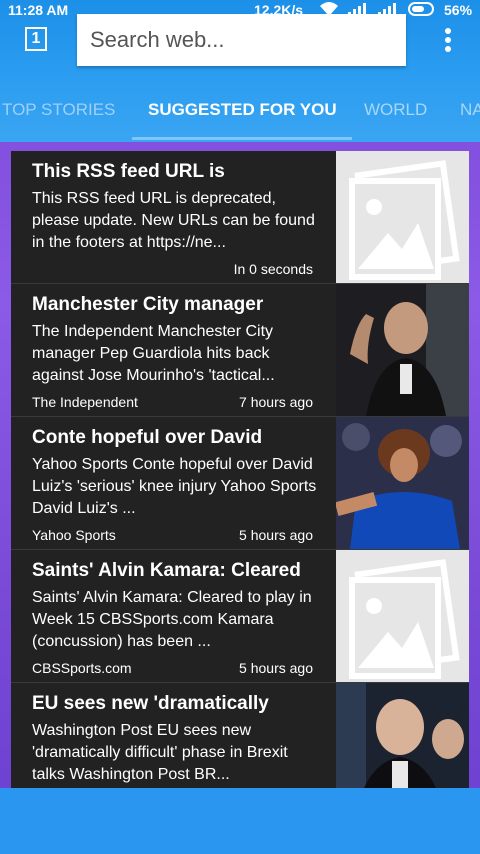 The image size is (480, 854). I want to click on search-box, so click(241, 40).